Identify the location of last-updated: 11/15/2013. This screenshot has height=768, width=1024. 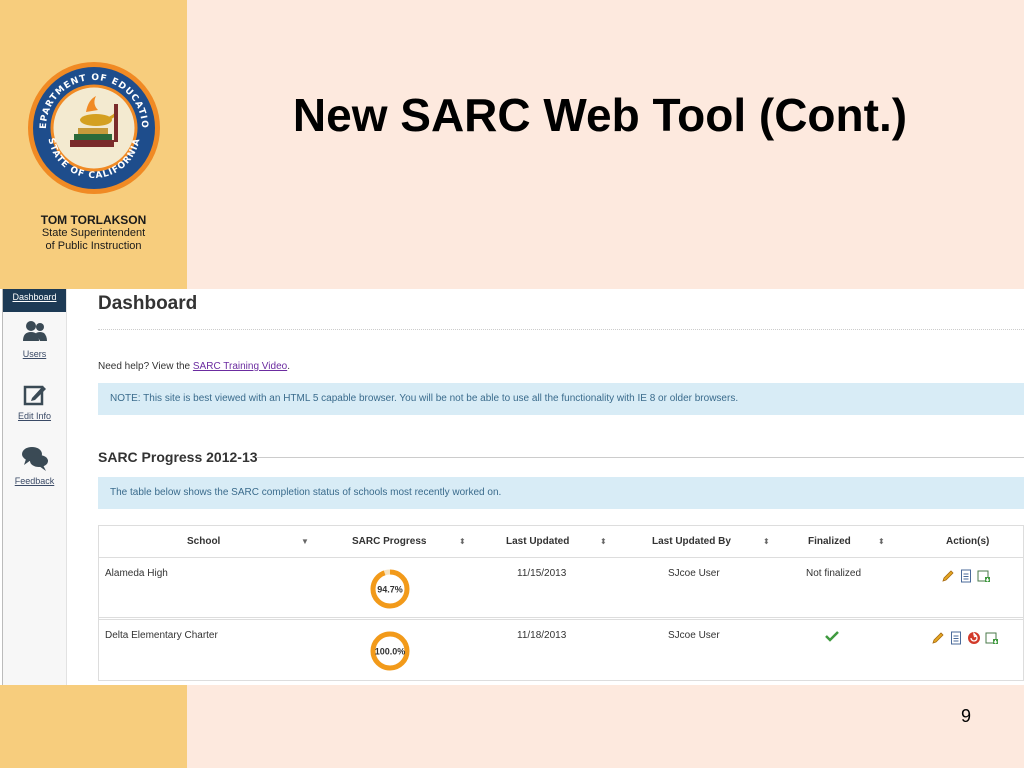
(542, 573).